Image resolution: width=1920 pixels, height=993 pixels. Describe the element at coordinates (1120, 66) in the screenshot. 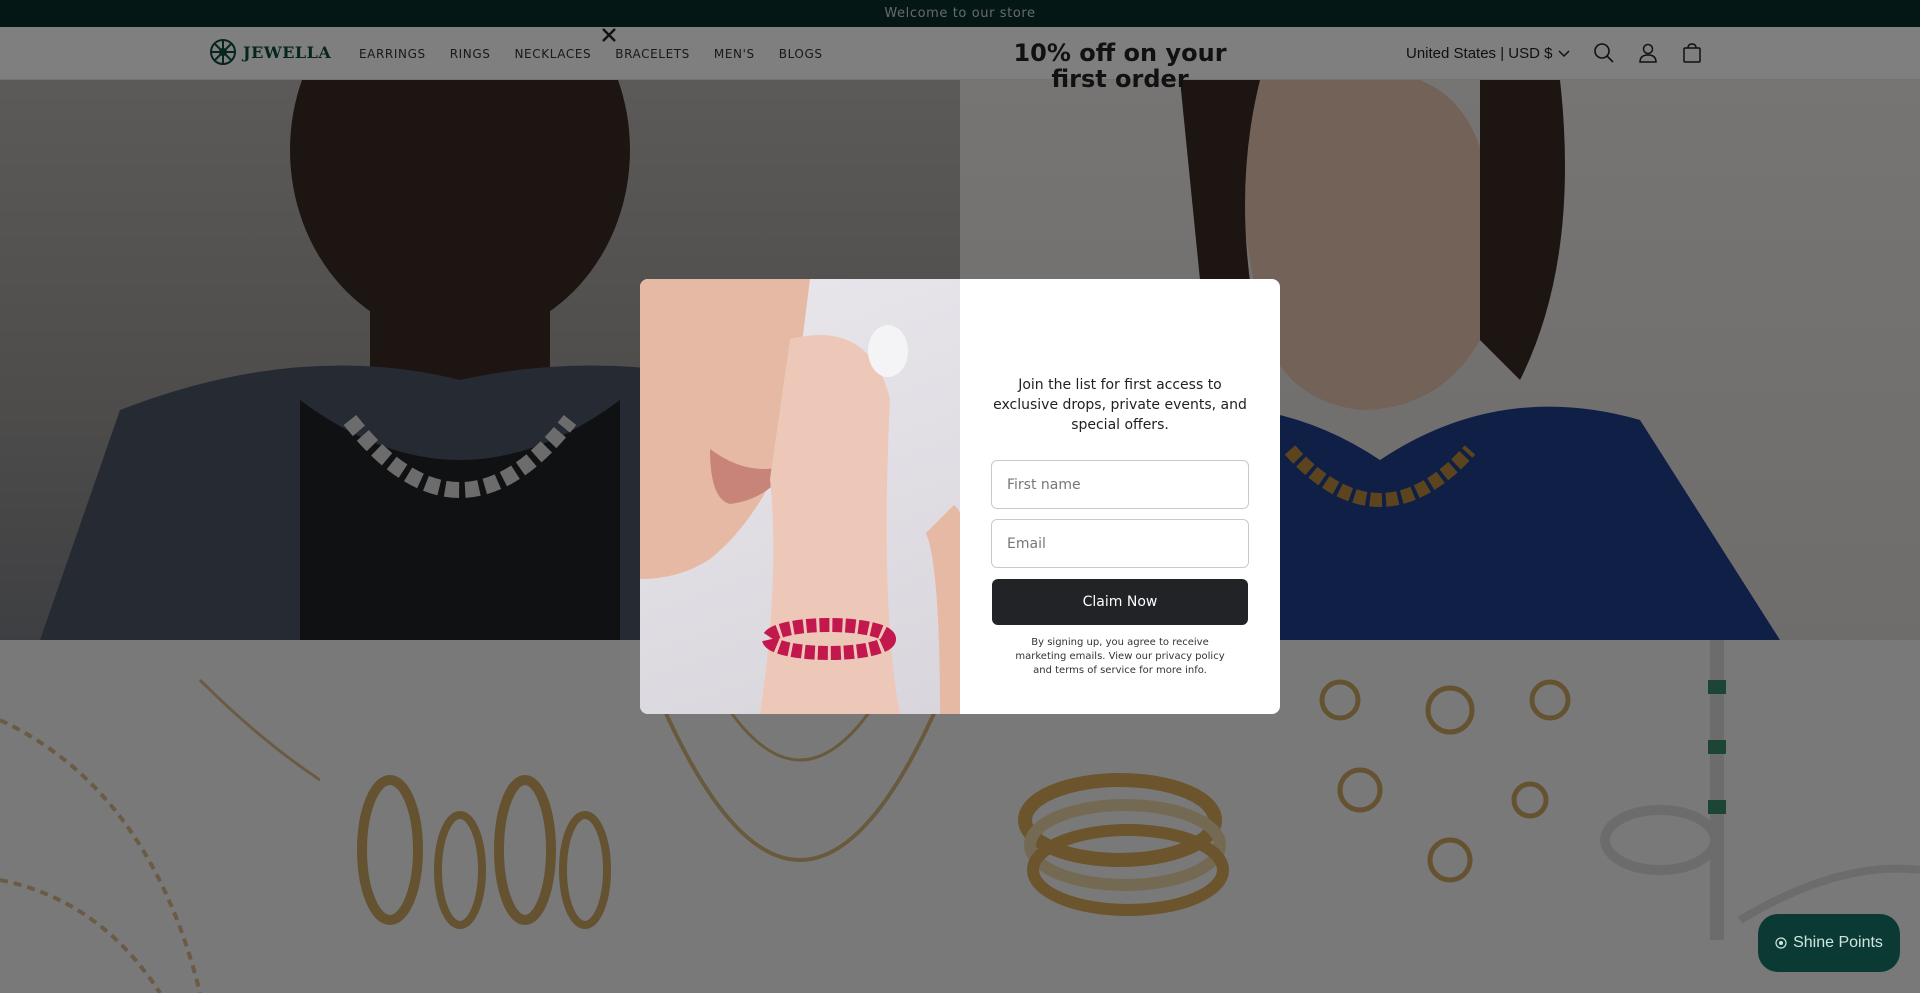

I see `modal-title: 10% off on your first order` at that location.